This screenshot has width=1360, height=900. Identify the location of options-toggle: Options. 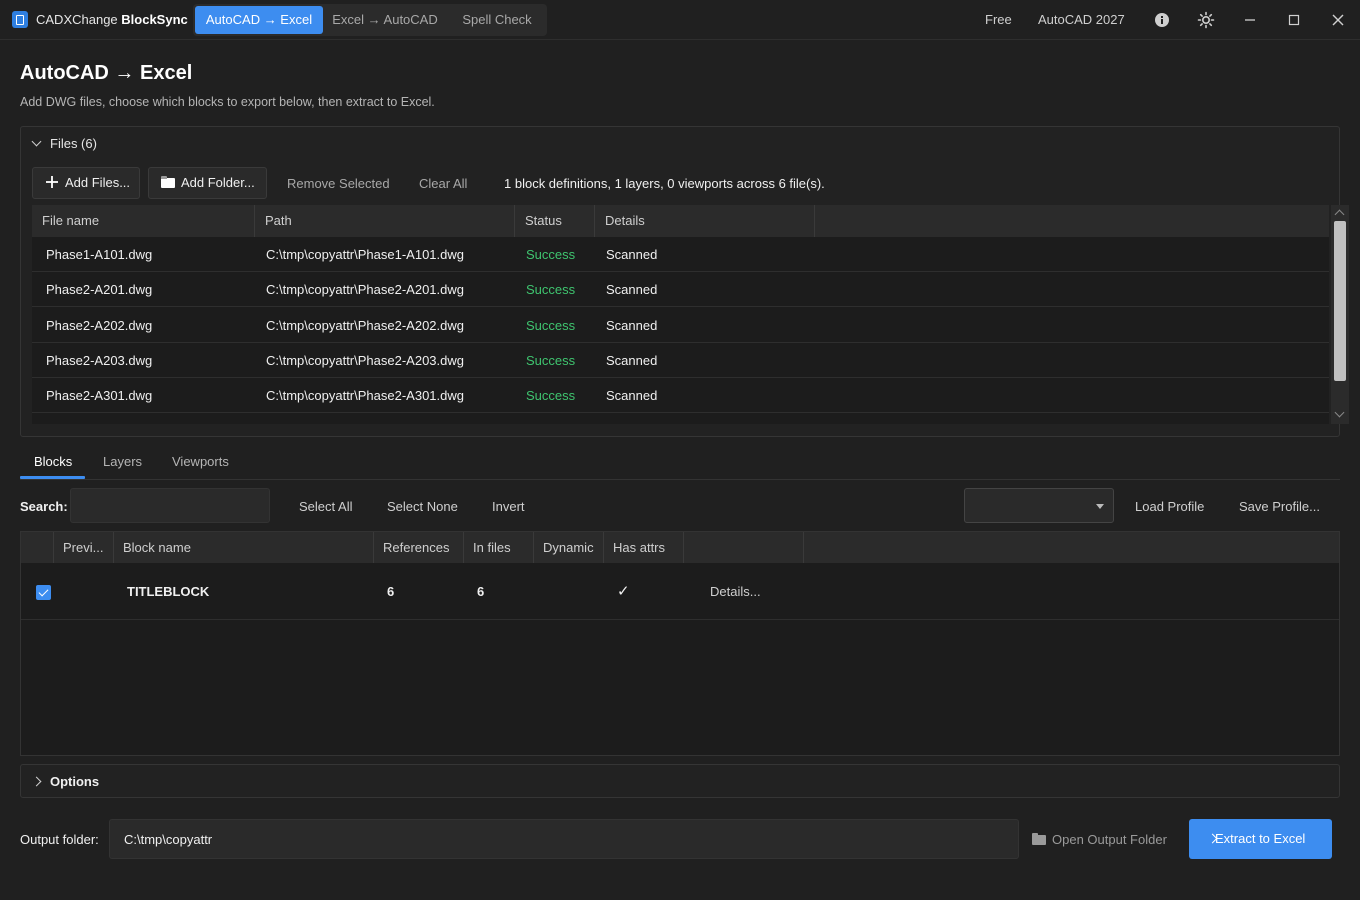
(65, 781).